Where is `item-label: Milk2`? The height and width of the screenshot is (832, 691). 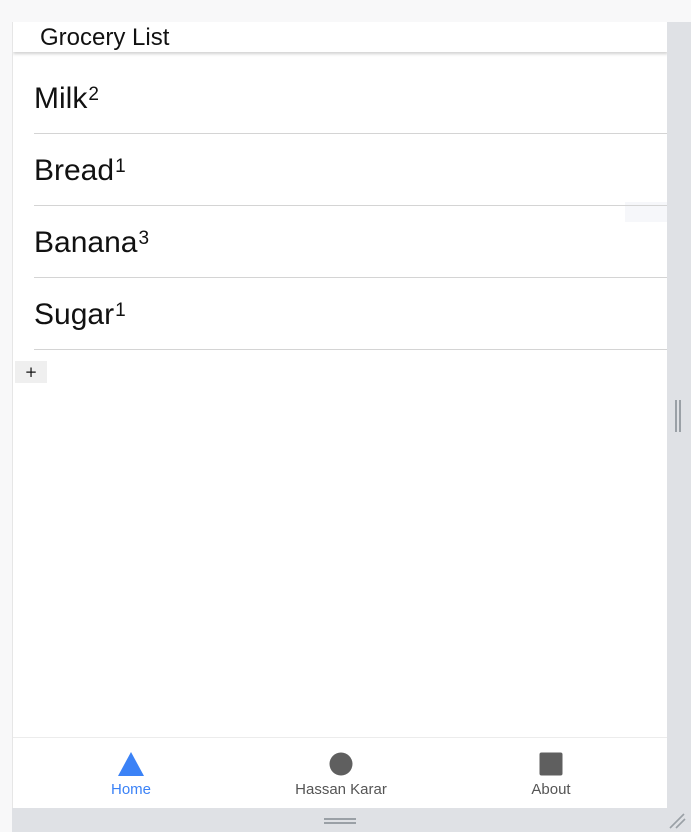 item-label: Milk2 is located at coordinates (66, 99).